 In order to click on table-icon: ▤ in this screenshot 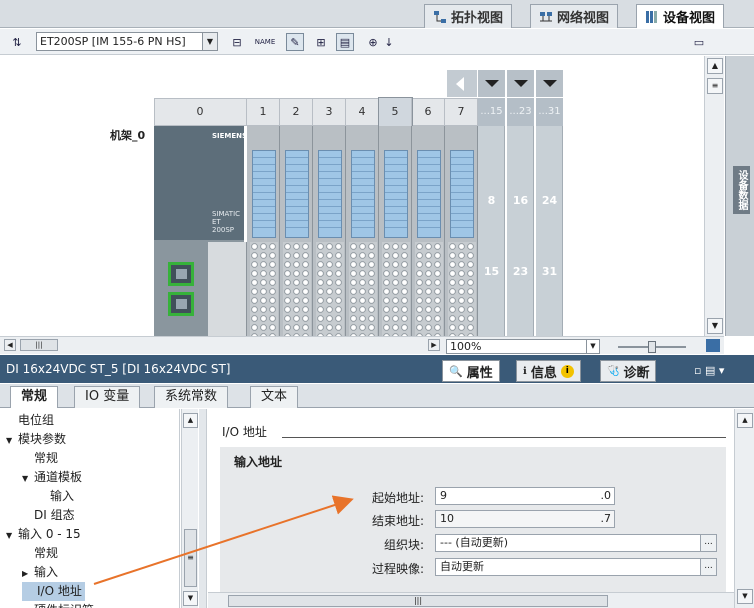, I will do `click(345, 42)`.